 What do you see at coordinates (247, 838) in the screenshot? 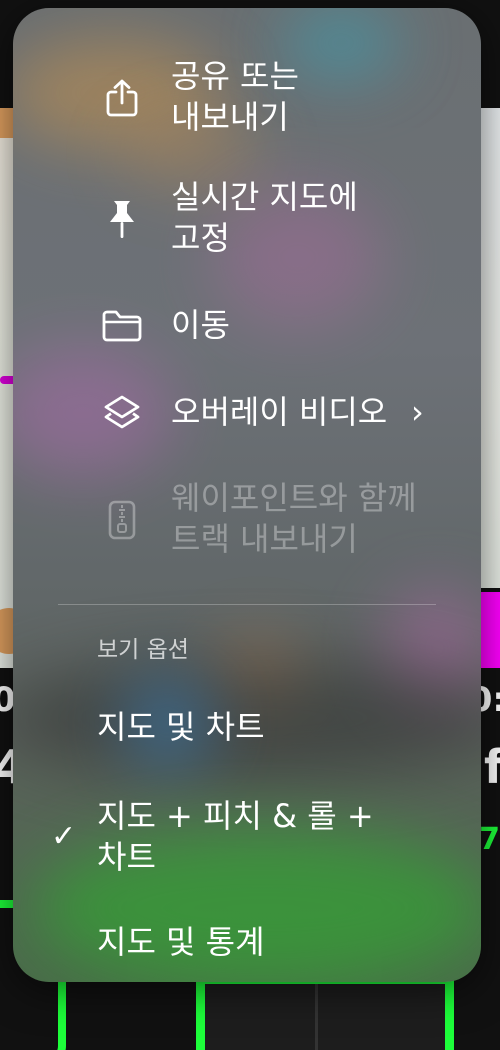
I see `view-option-map-pitch-roll-chart: ✓ 지도 + 피치 & 롤 + 차트` at bounding box center [247, 838].